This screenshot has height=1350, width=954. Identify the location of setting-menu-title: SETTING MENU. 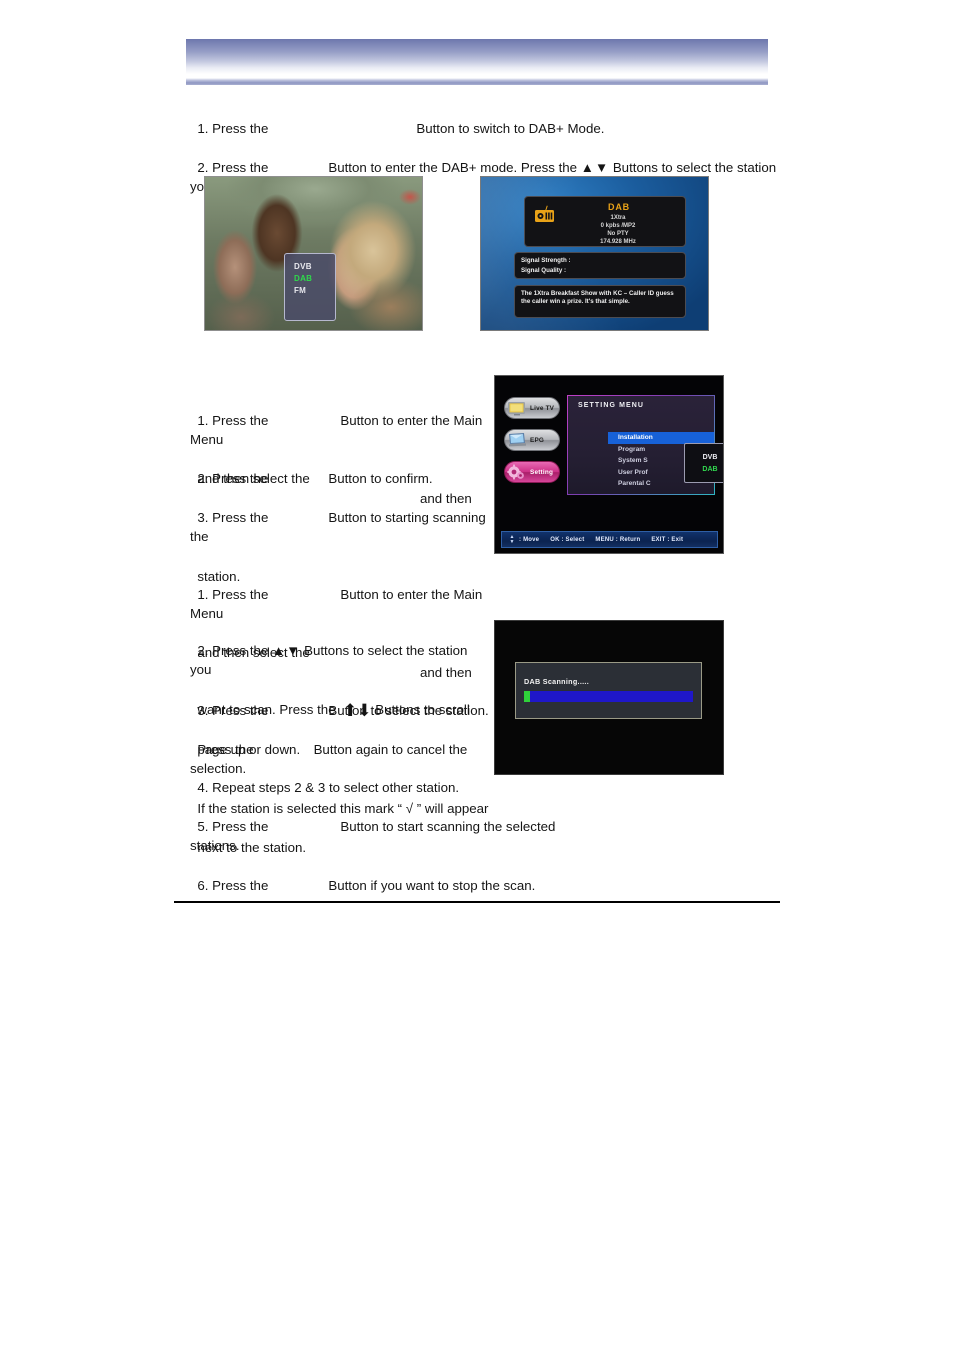
(611, 405).